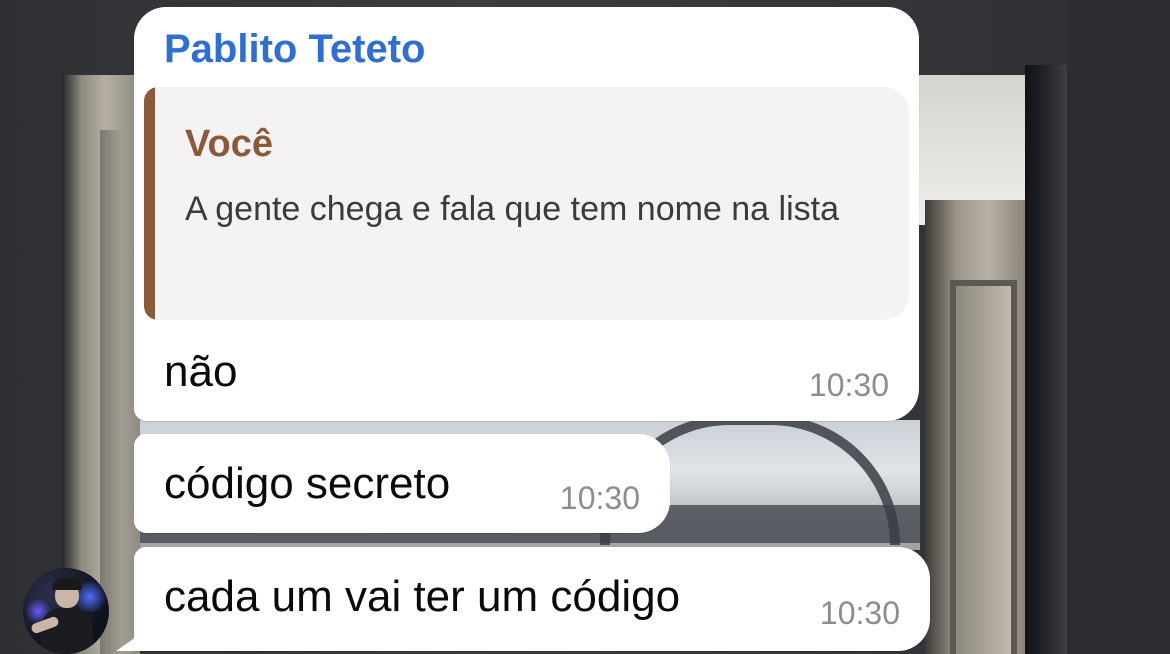  I want to click on message-text: código secreto, so click(307, 483).